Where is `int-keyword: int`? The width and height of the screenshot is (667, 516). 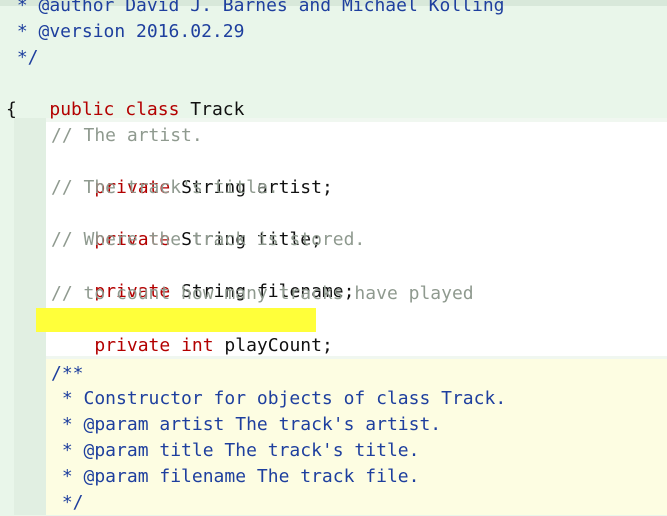
int-keyword: int is located at coordinates (197, 345).